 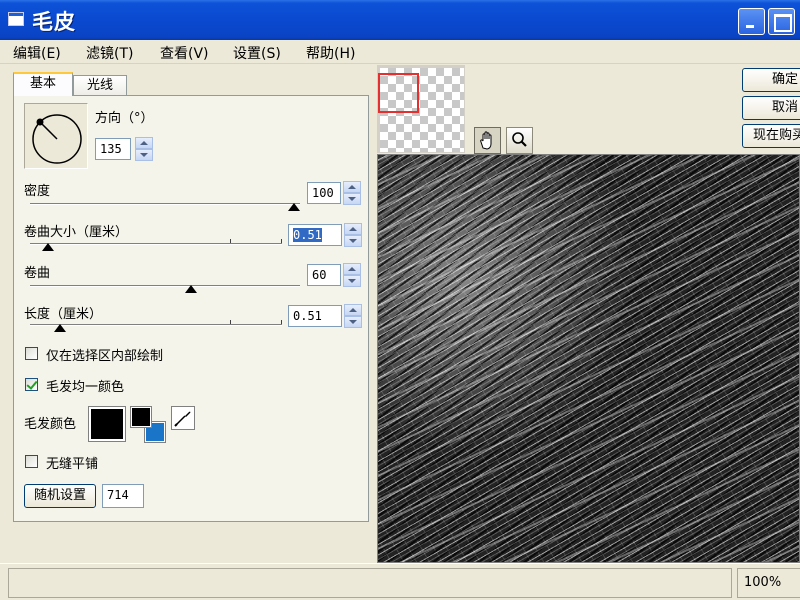 What do you see at coordinates (31, 384) in the screenshot?
I see `uniform-color-checkbox` at bounding box center [31, 384].